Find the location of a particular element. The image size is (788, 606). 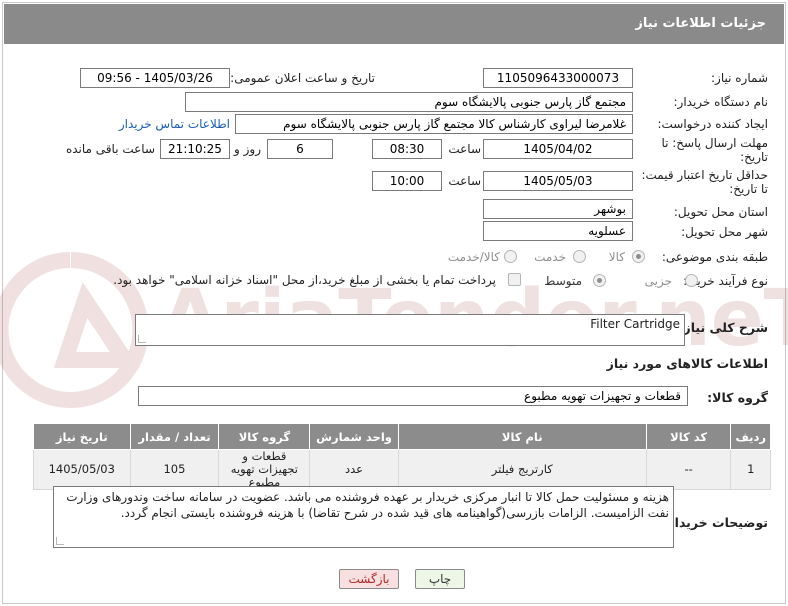

treasury-payment-checkbox is located at coordinates (514, 279).